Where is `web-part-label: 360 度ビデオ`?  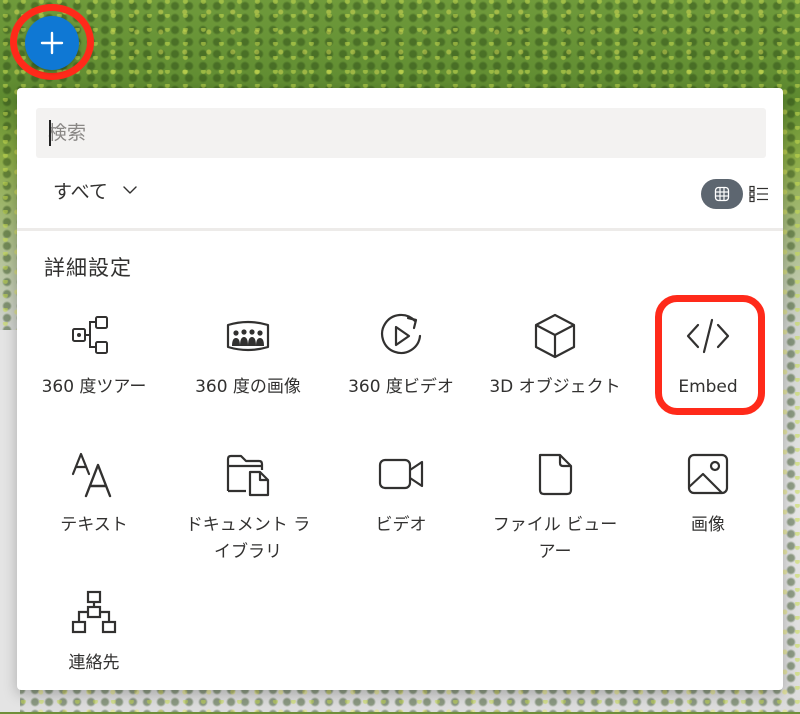
web-part-label: 360 度ビデオ is located at coordinates (401, 387).